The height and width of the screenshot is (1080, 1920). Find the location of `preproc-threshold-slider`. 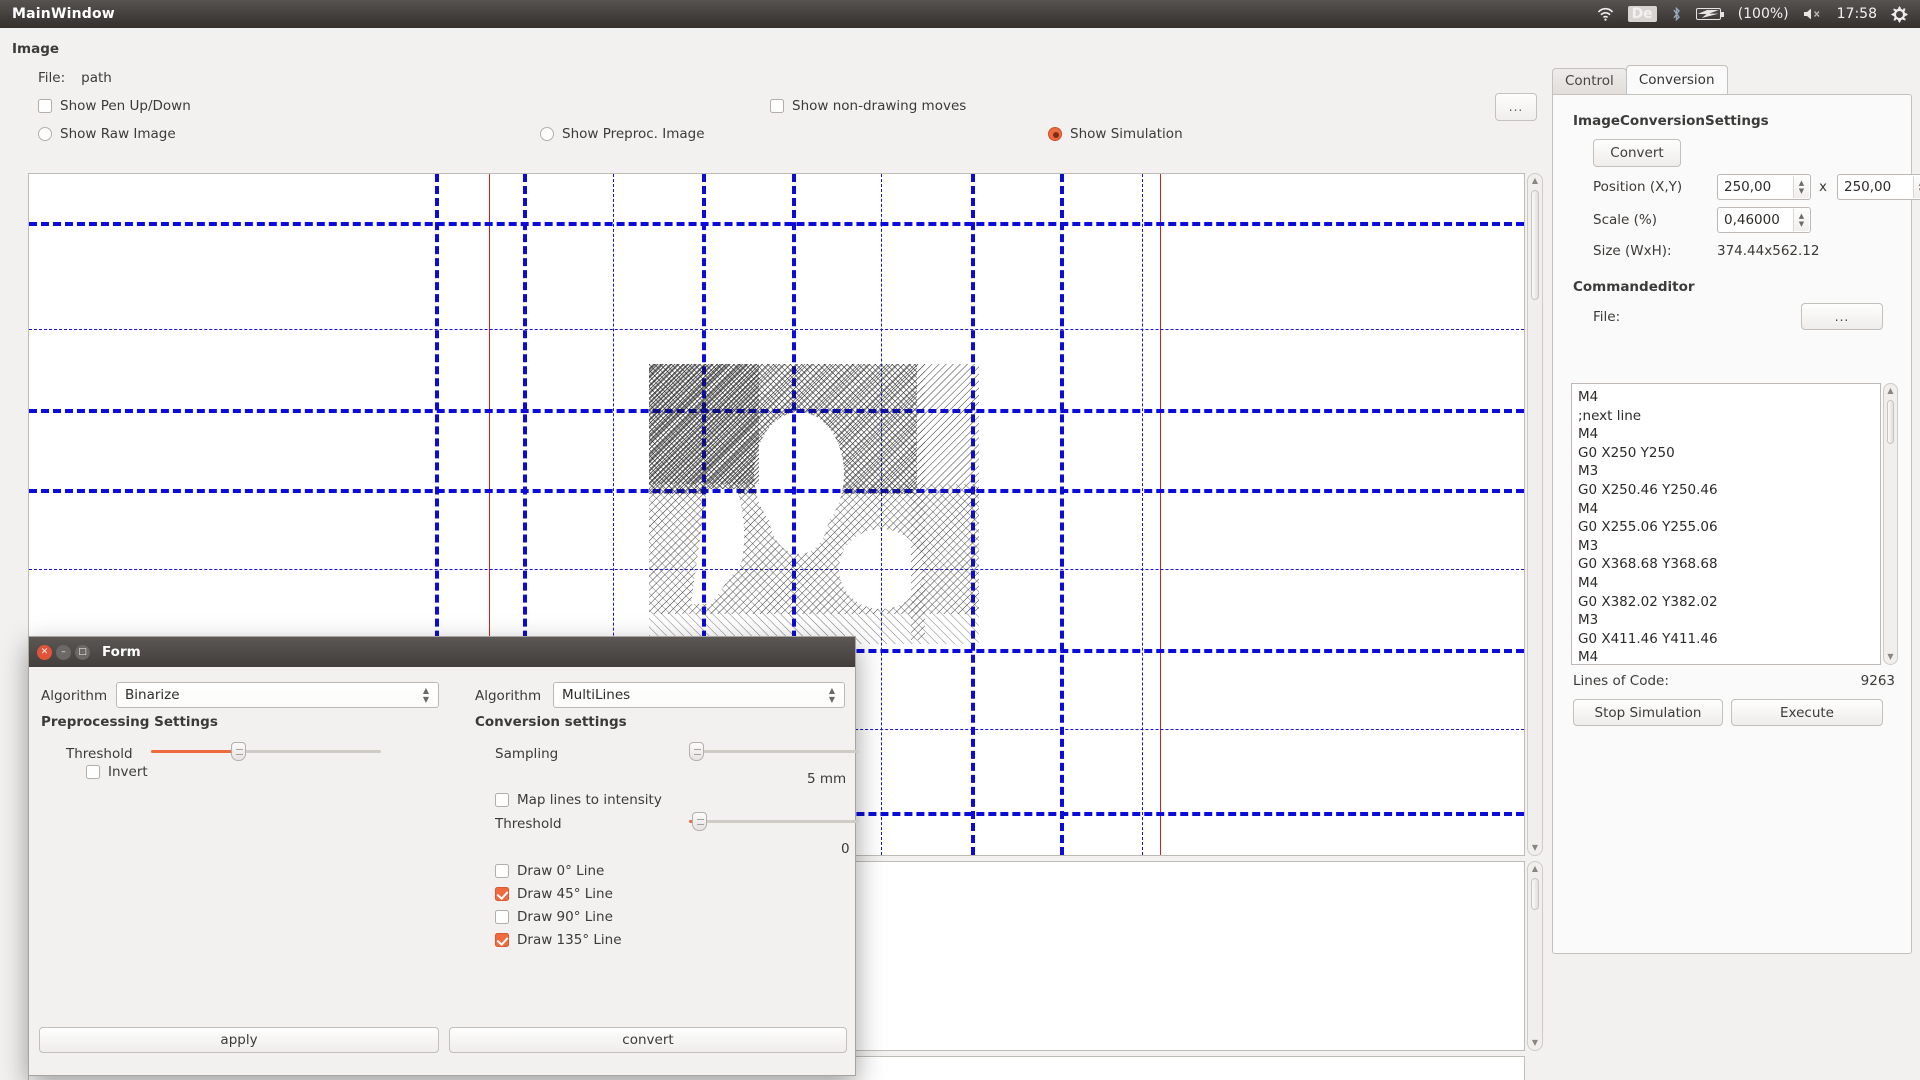

preproc-threshold-slider is located at coordinates (266, 751).